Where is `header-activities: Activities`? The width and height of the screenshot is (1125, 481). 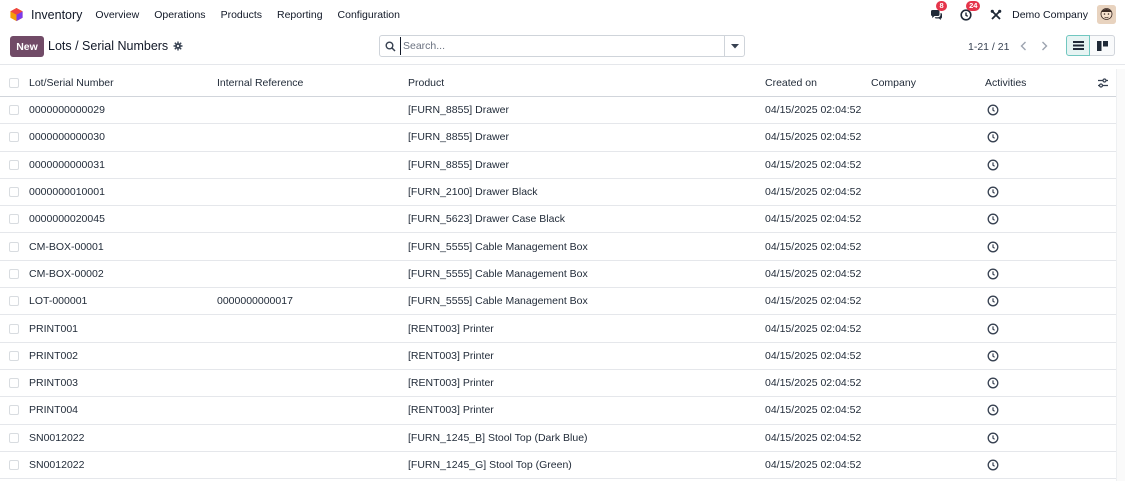
header-activities: Activities is located at coordinates (1005, 83).